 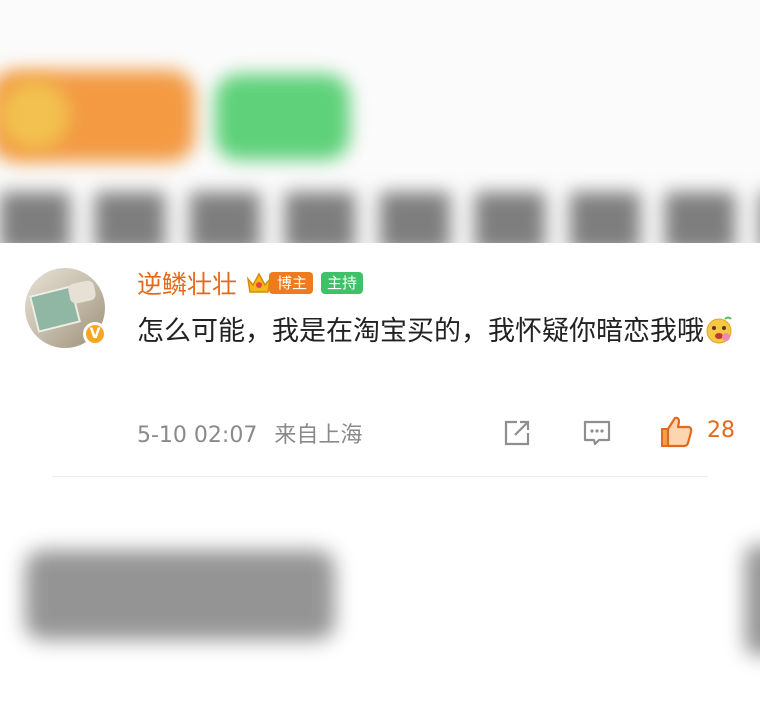 I want to click on blurred-edge-bottom, so click(x=752, y=600).